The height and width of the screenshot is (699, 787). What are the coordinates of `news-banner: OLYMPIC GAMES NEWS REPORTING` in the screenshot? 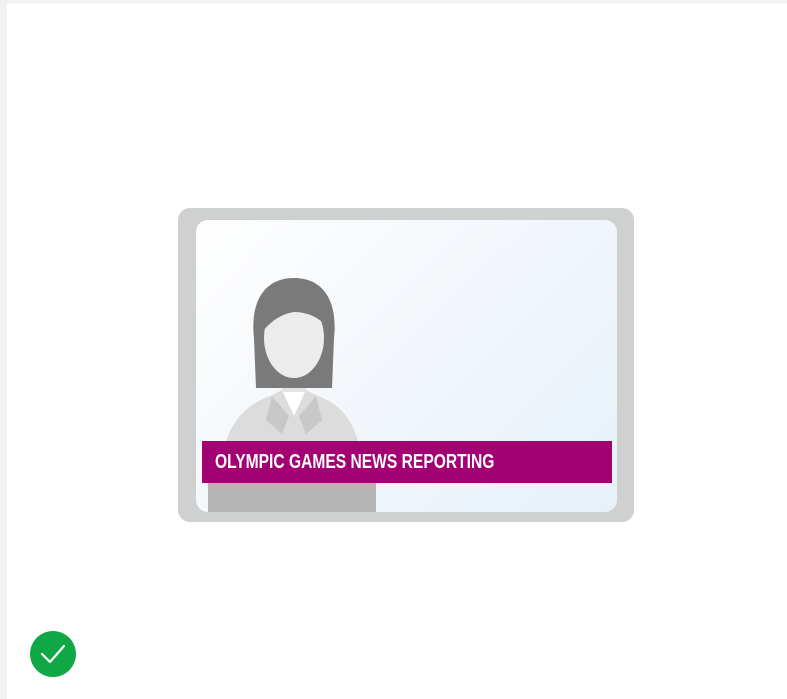 It's located at (407, 462).